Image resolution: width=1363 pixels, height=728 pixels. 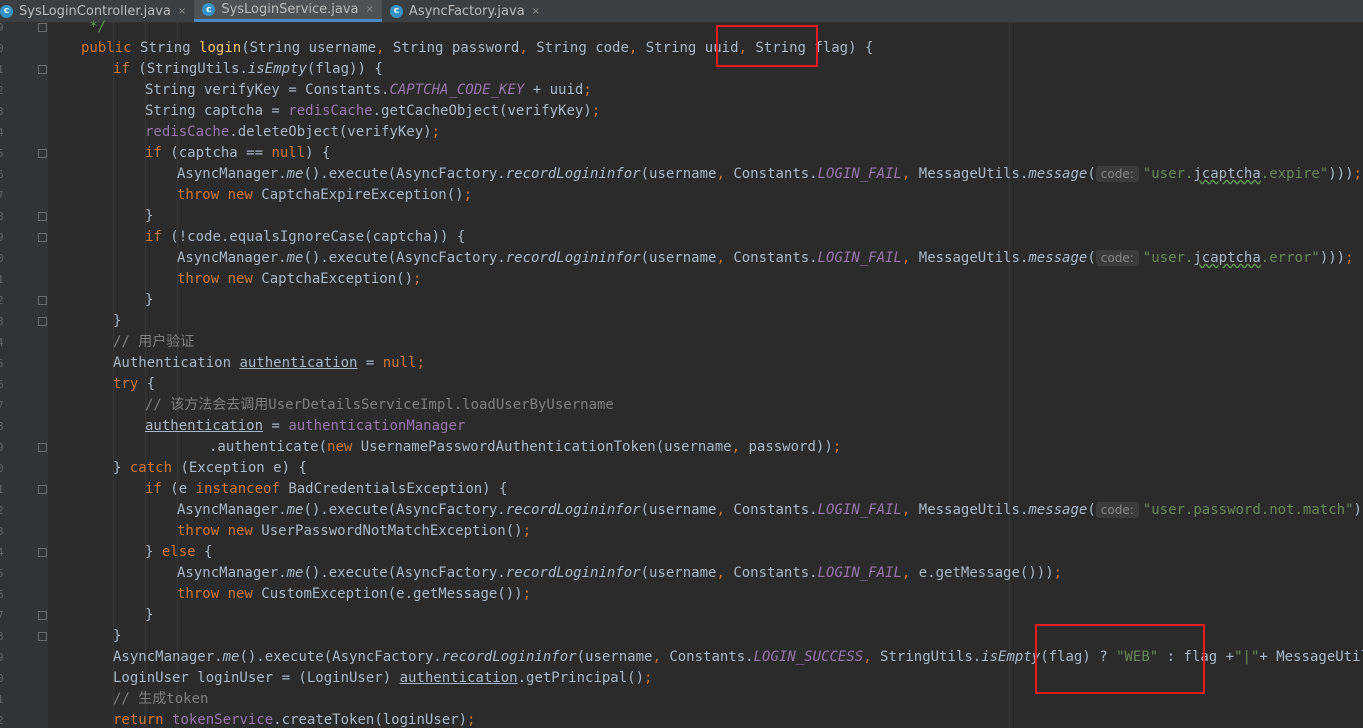 I want to click on code-token: return, so click(x=143, y=720).